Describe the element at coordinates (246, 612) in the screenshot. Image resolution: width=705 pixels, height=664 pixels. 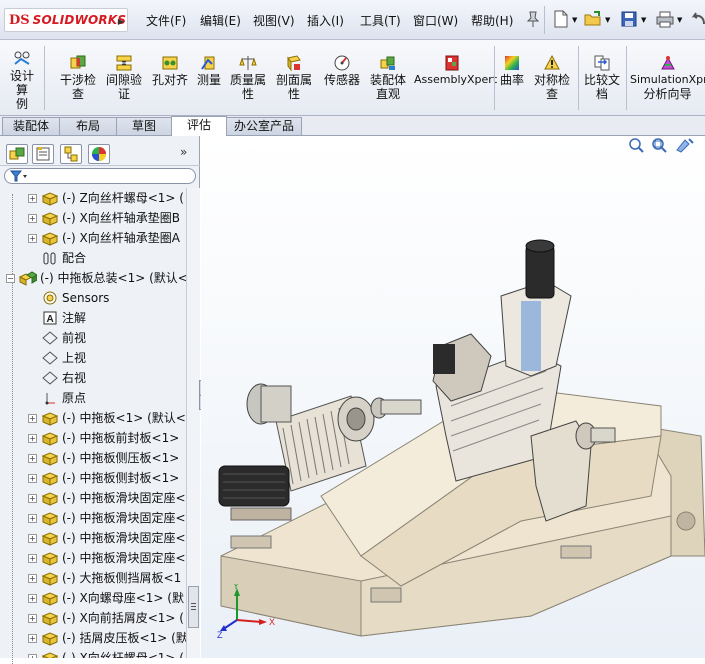
I see `axis-triad: Y X Z` at that location.